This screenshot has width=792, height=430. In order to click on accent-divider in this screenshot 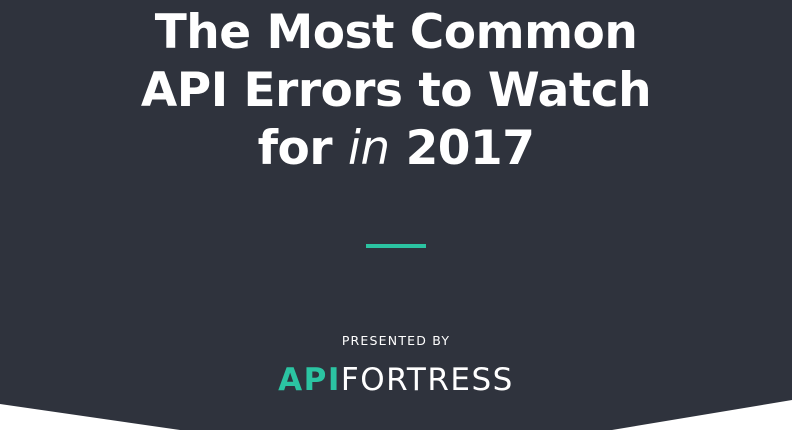, I will do `click(396, 246)`.